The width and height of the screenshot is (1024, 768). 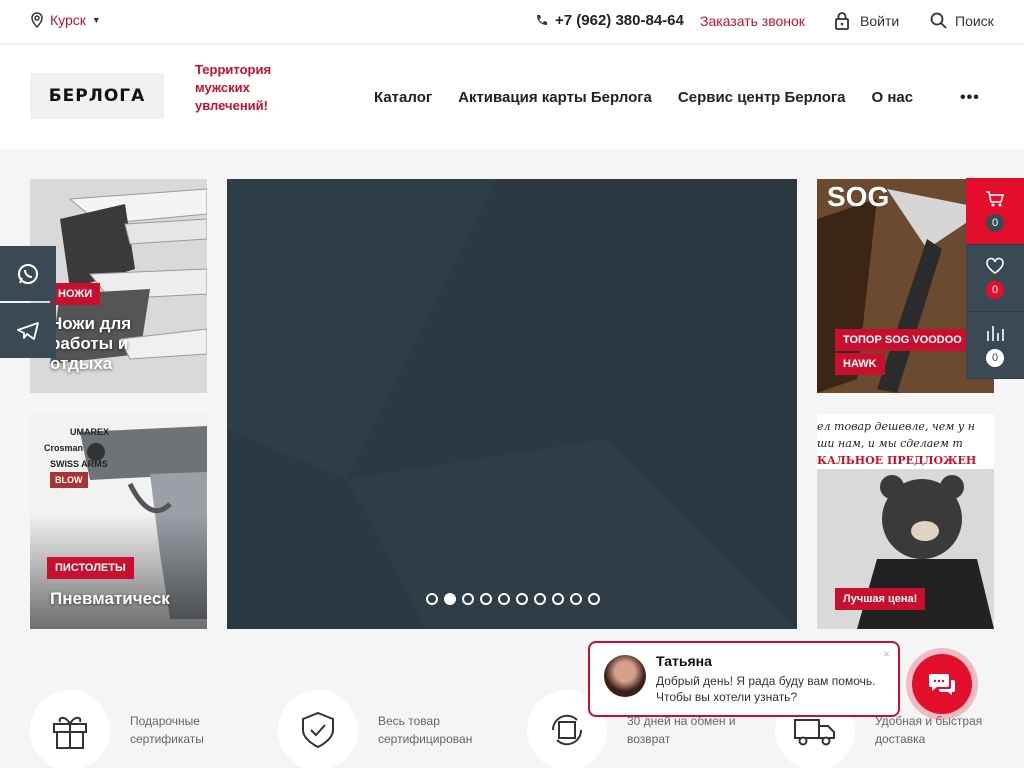 I want to click on social-buttons, so click(x=28, y=303).